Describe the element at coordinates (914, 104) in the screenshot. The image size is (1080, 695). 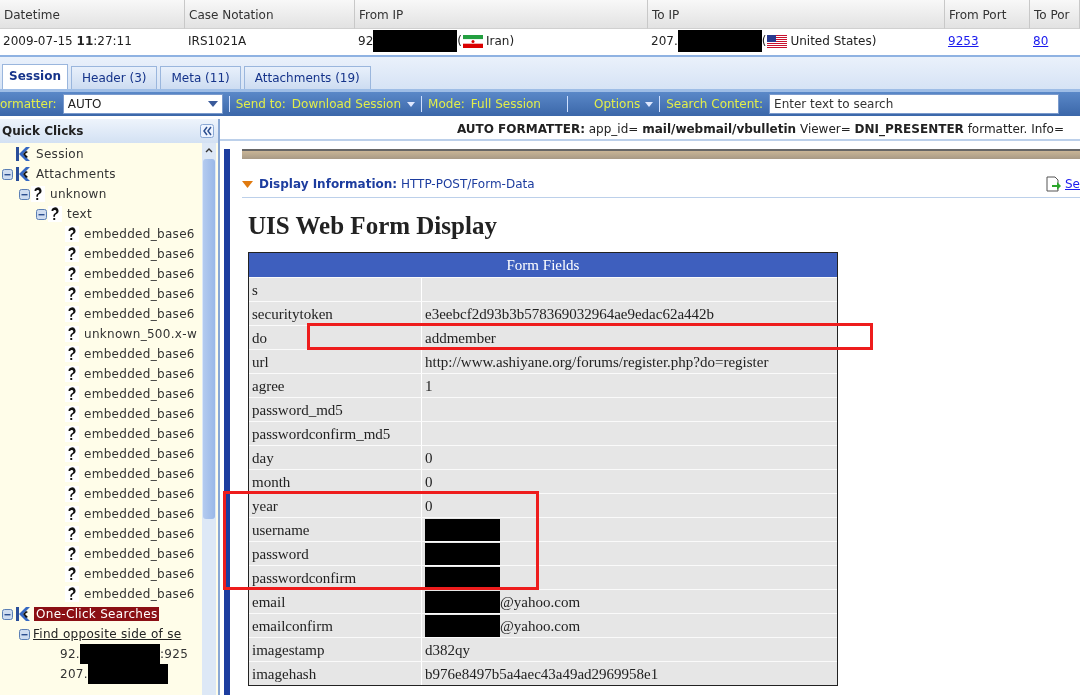
I see `search-field: Enter text to search` at that location.